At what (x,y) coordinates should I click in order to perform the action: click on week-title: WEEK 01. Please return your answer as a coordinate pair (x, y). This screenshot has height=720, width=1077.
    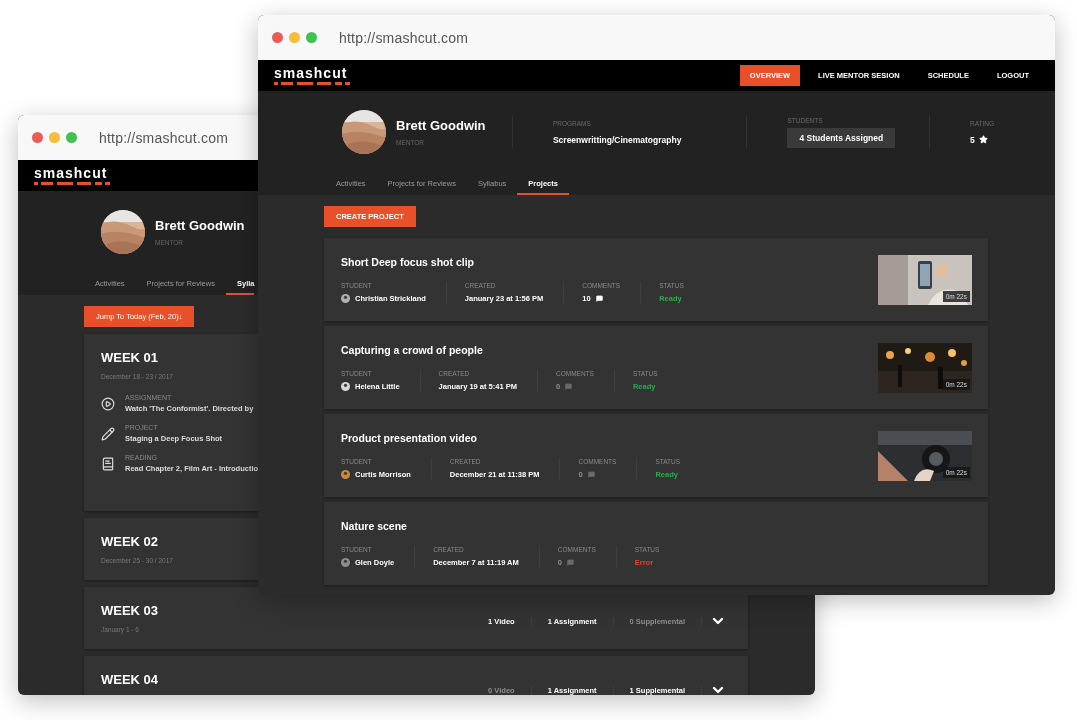
    Looking at the image, I should click on (130, 357).